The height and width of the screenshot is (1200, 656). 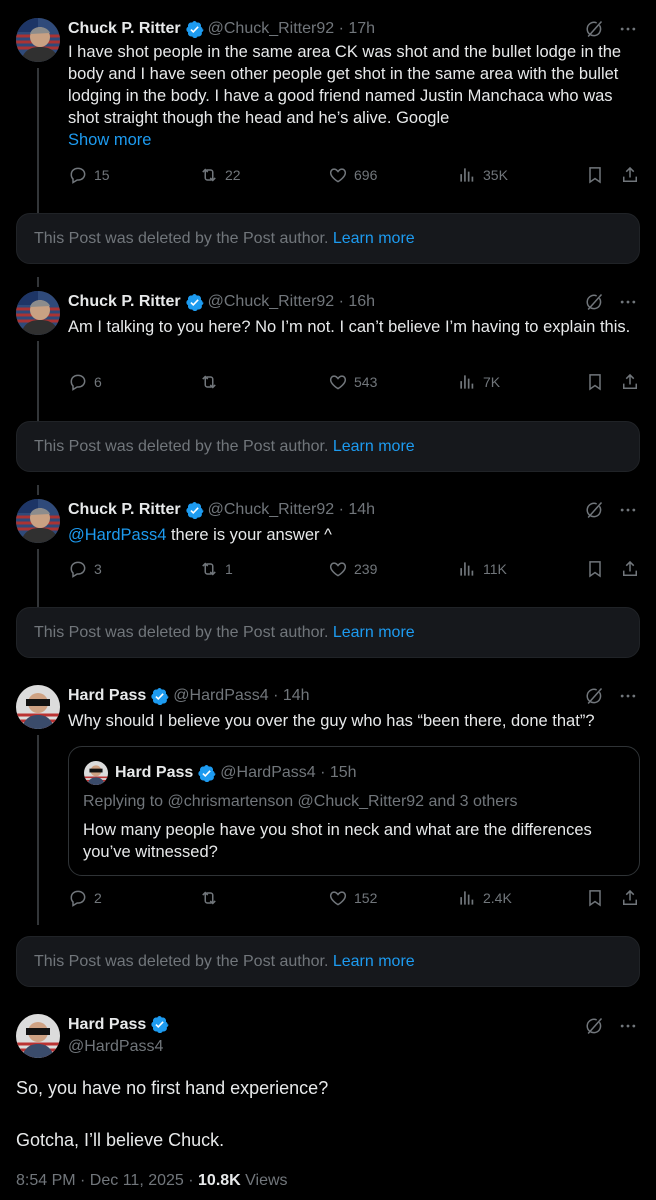 I want to click on quoted-post-header: Hard Pass @HardPass4 · 15h, so click(x=236, y=773).